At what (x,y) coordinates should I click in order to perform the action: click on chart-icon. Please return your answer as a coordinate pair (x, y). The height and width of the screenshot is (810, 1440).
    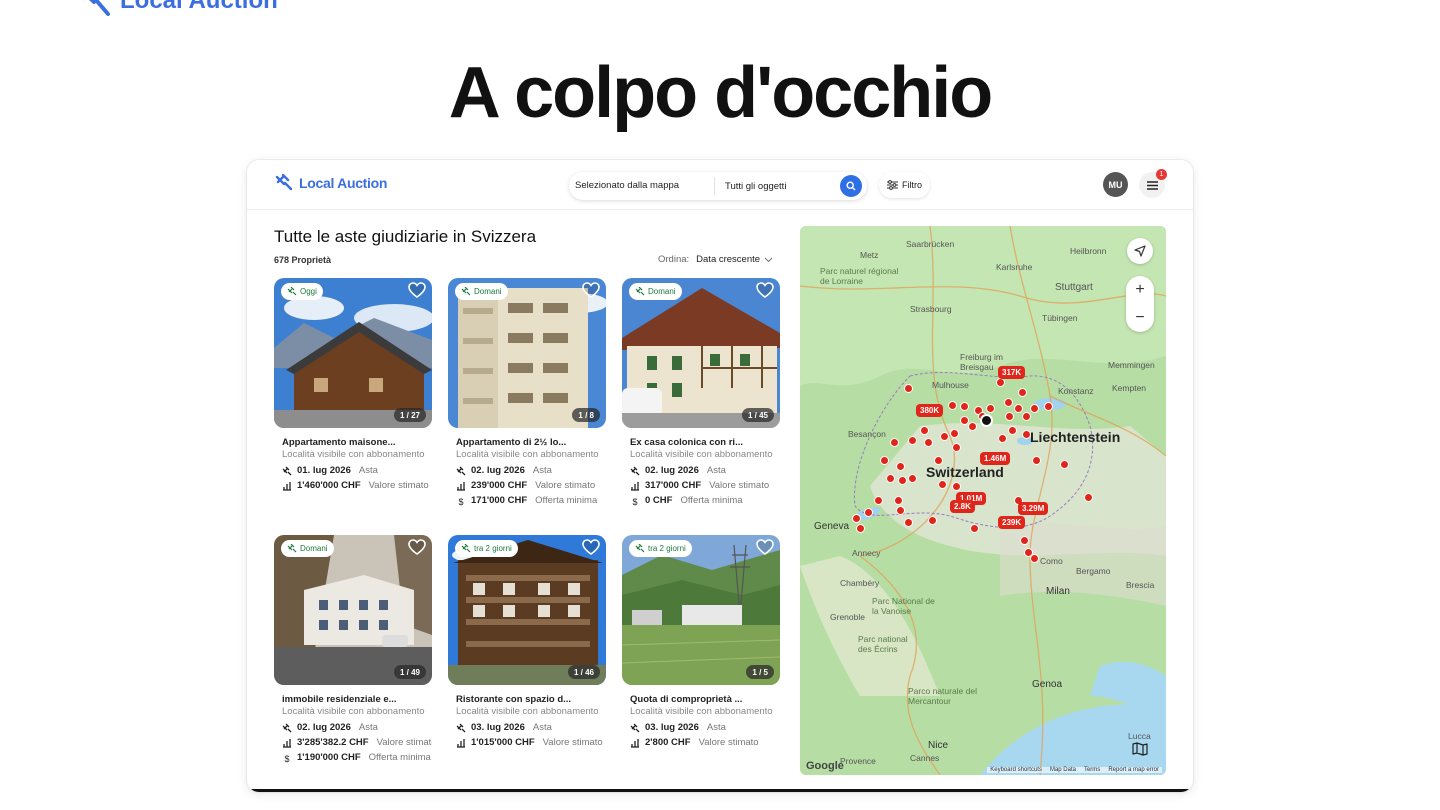
    Looking at the image, I should click on (287, 743).